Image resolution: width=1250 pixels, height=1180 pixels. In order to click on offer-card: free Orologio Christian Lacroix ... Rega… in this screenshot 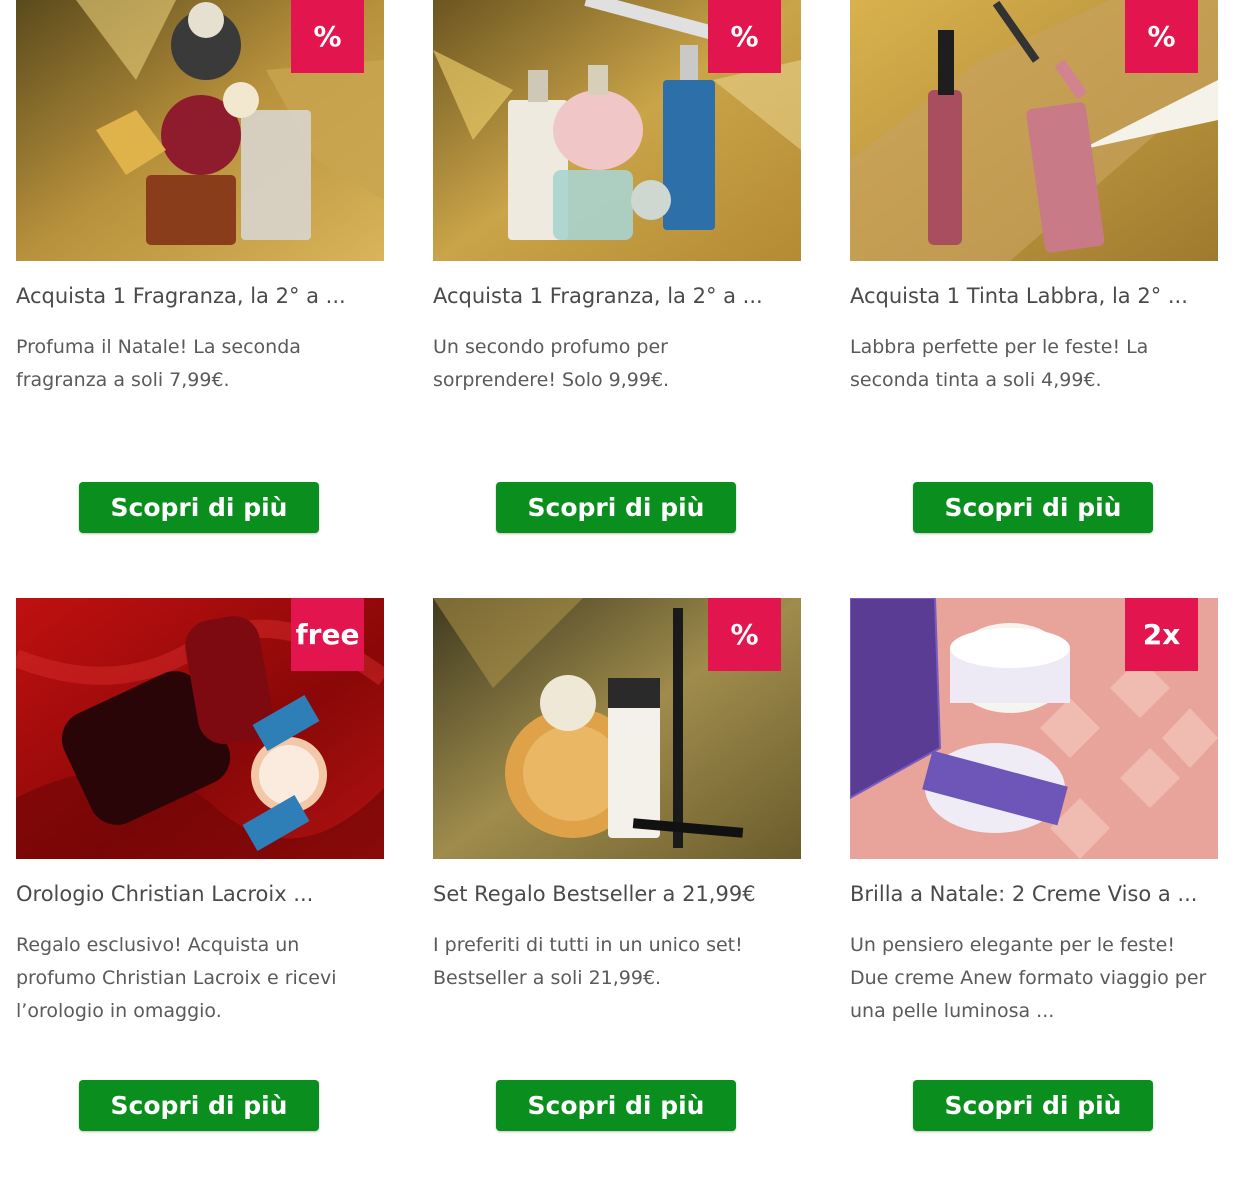, I will do `click(200, 864)`.